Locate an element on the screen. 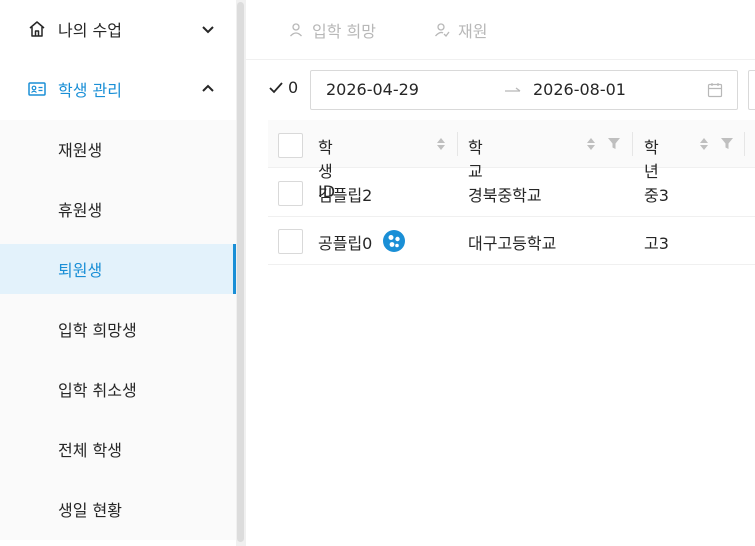 This screenshot has width=755, height=546. cell-grade: 고3 is located at coordinates (656, 243).